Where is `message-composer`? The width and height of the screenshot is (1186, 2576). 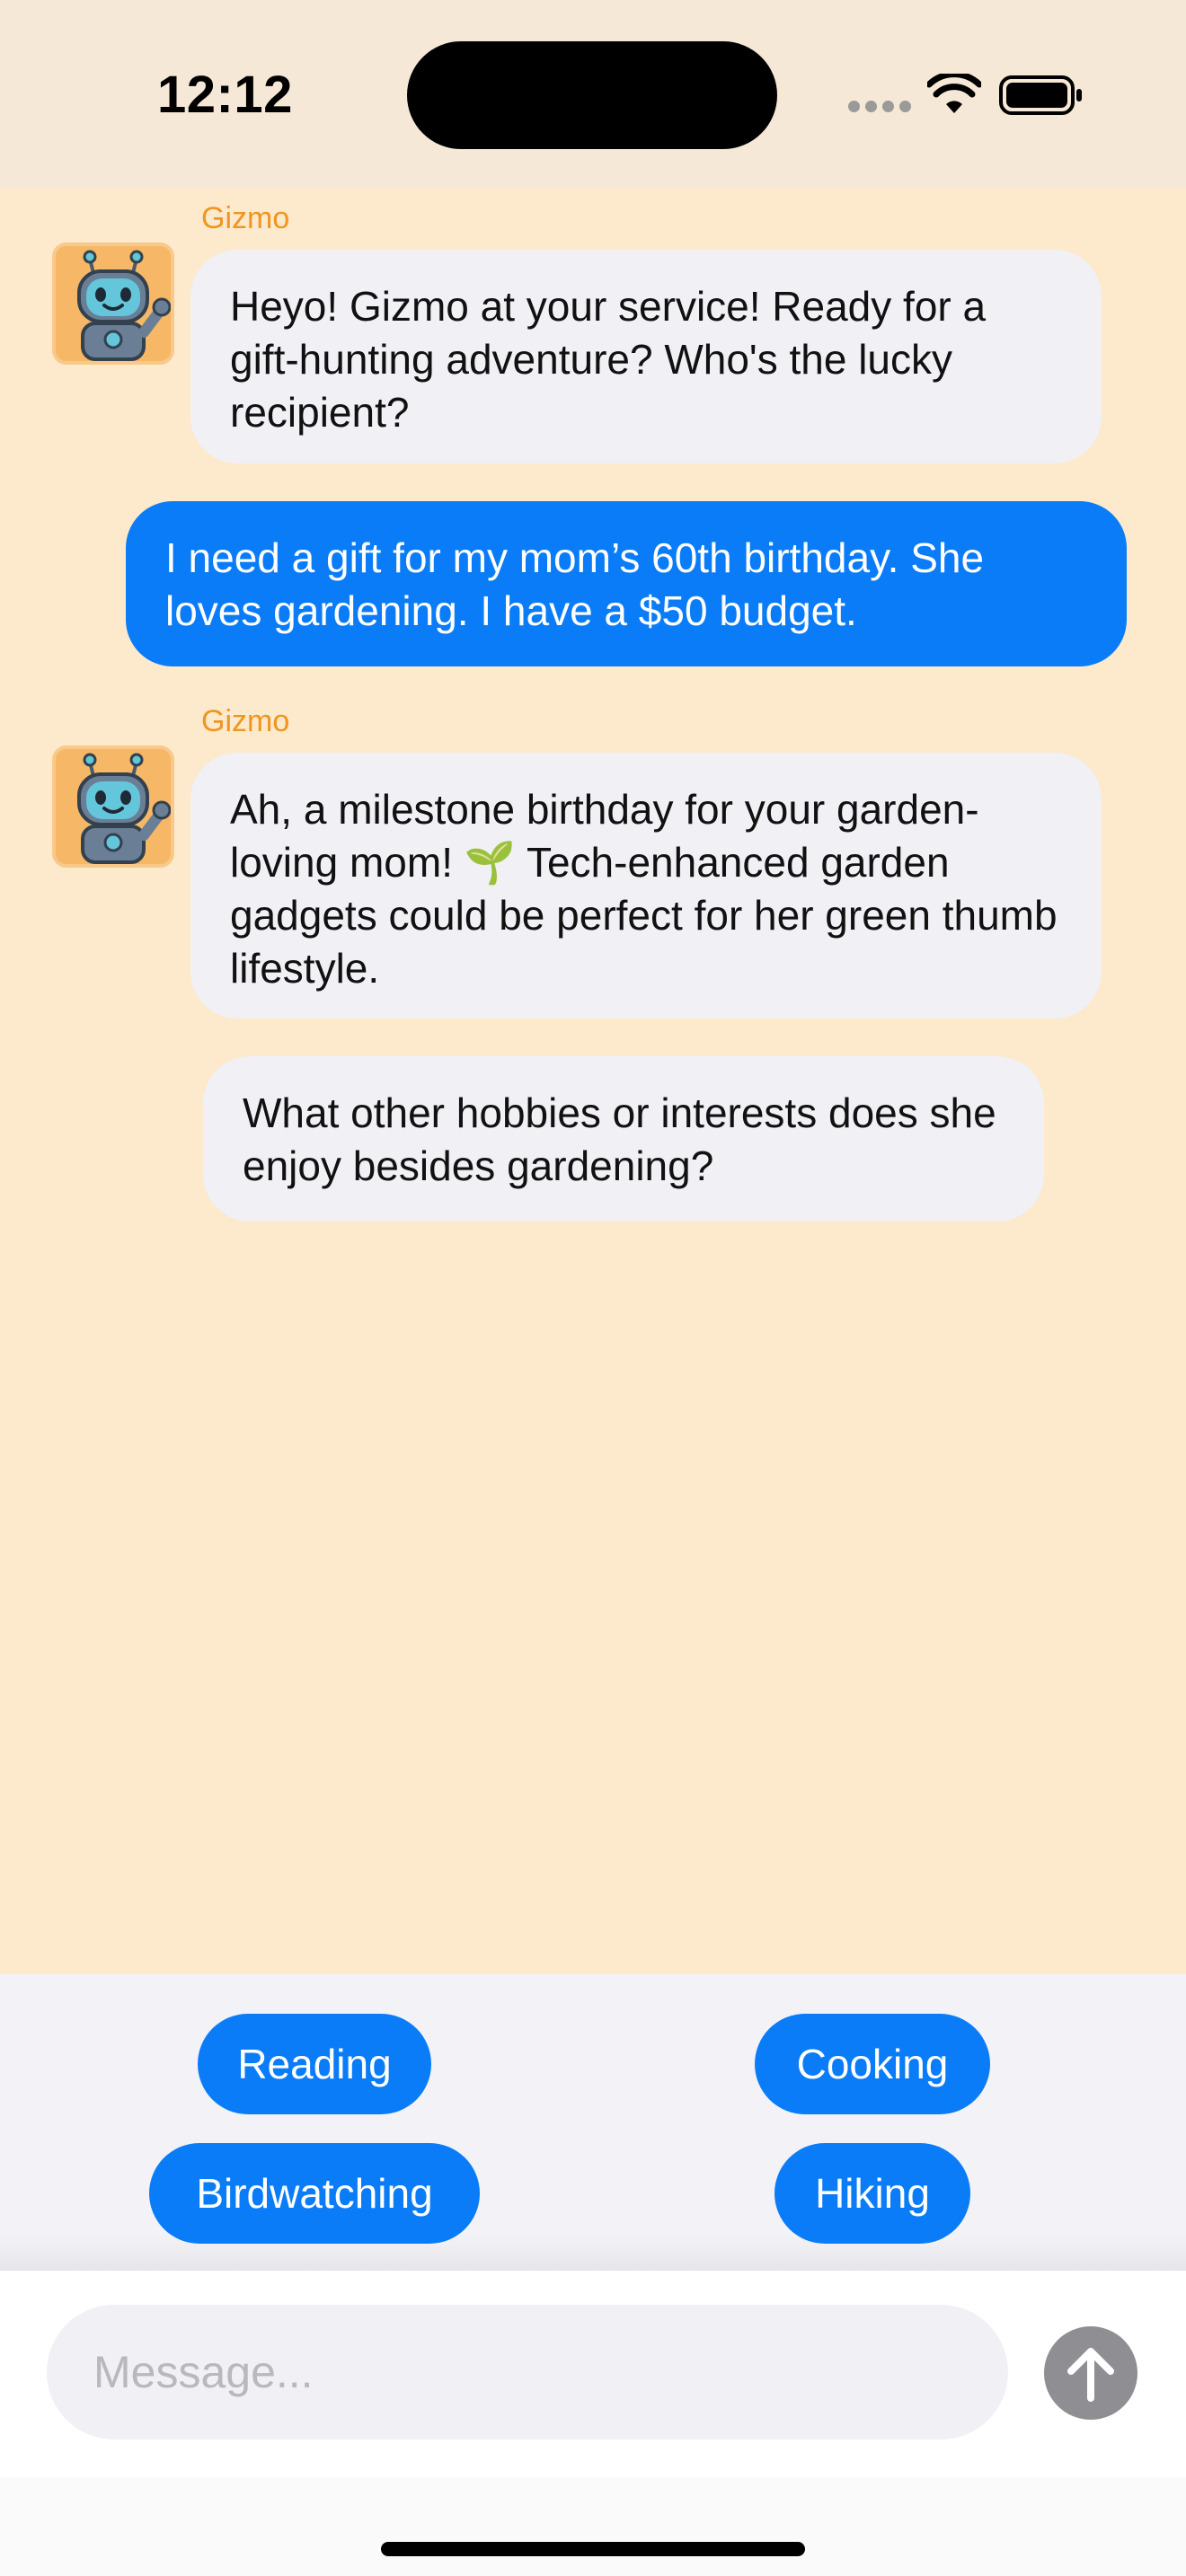
message-composer is located at coordinates (593, 2374).